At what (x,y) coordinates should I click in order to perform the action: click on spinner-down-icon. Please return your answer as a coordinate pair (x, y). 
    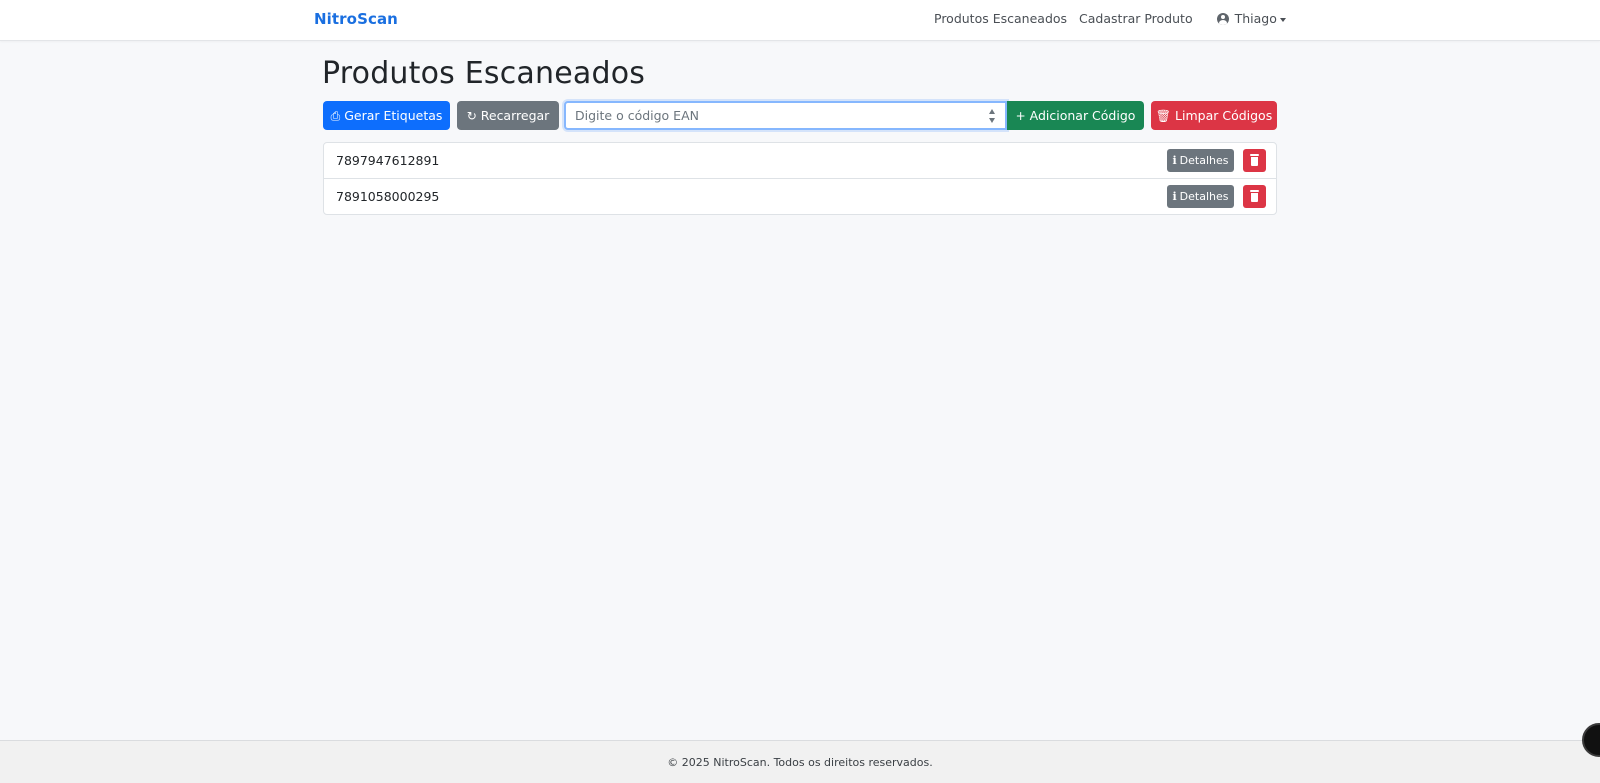
    Looking at the image, I should click on (992, 120).